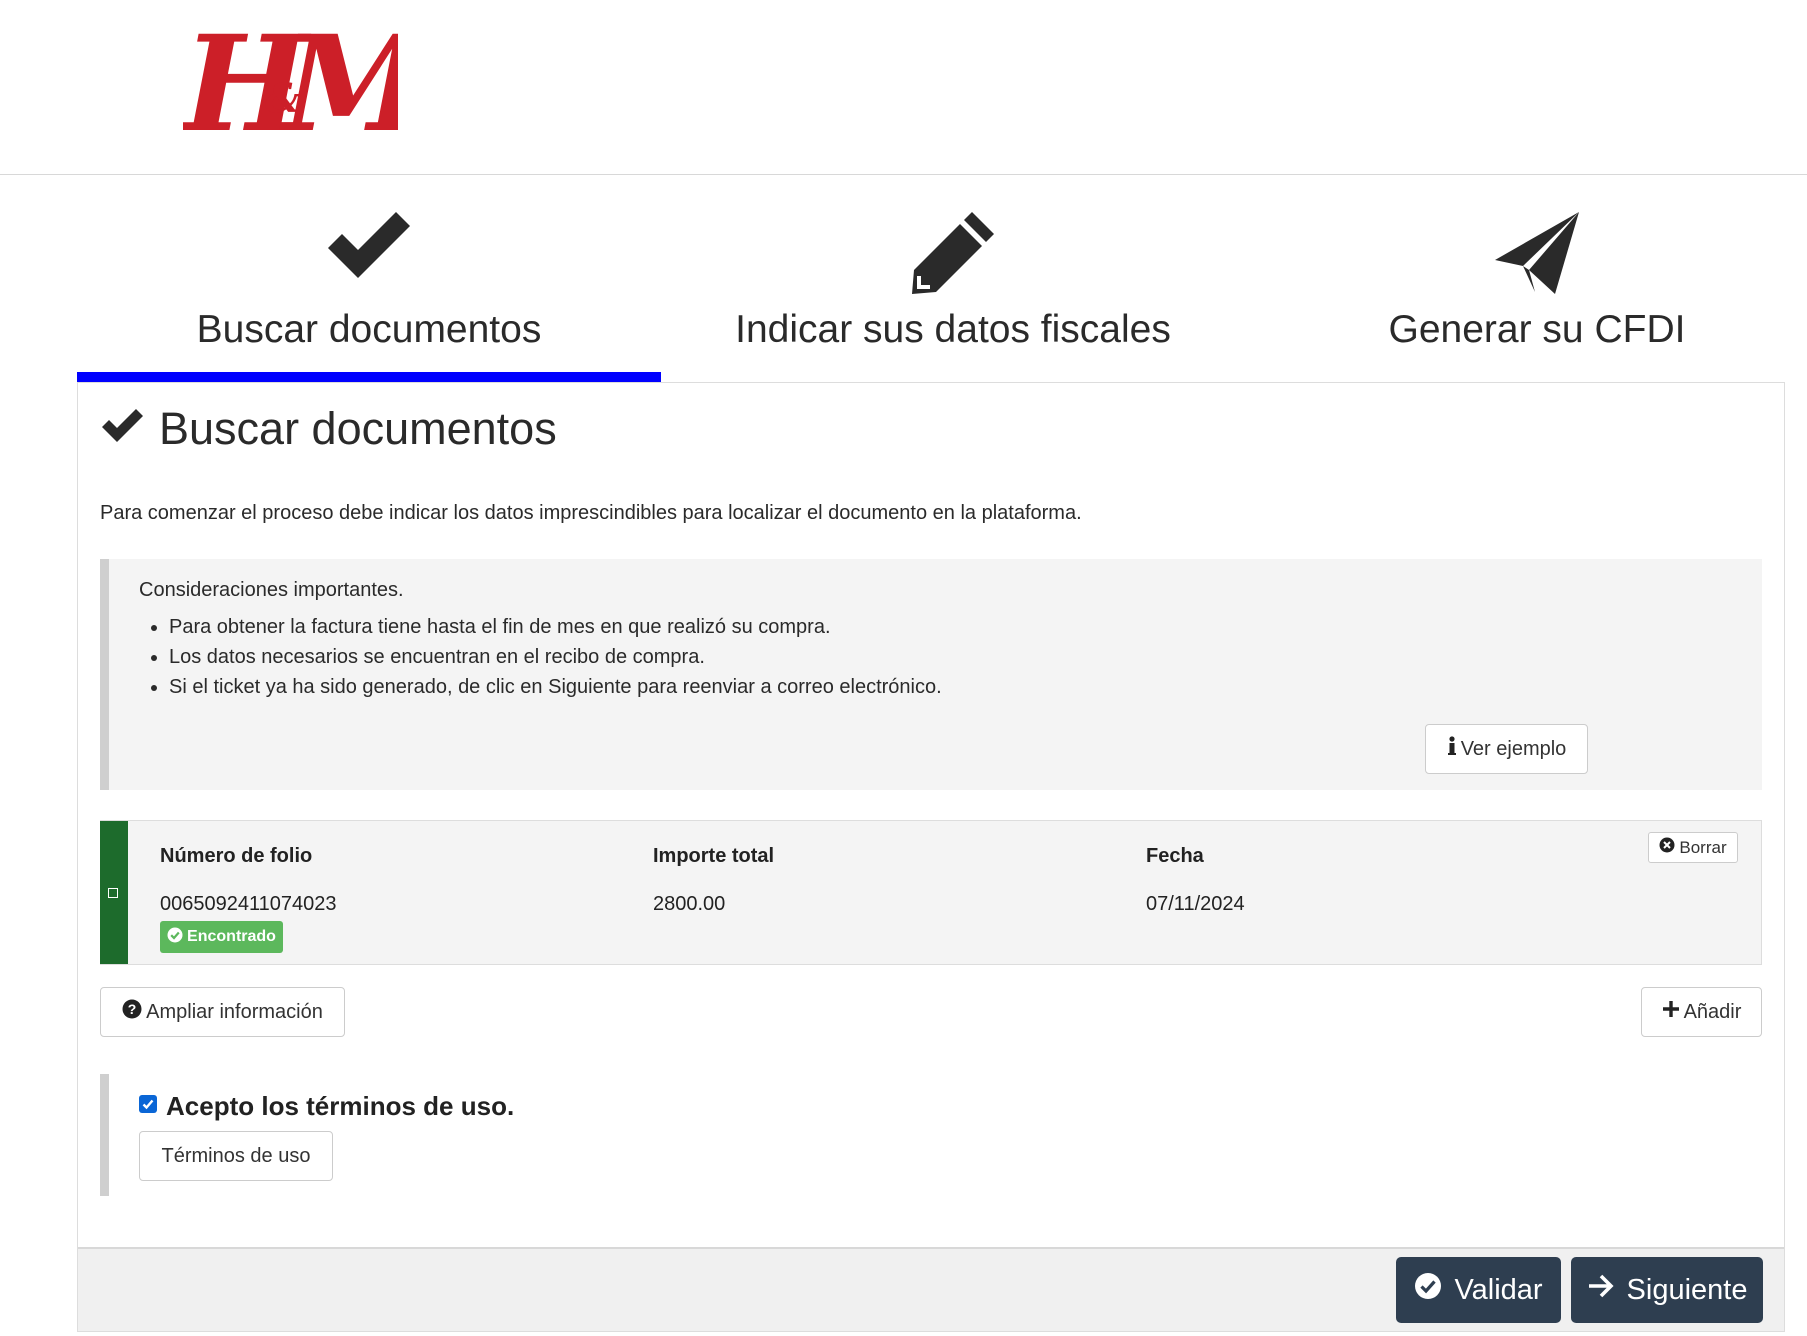 Image resolution: width=1807 pixels, height=1336 pixels. What do you see at coordinates (1687, 1289) in the screenshot?
I see `button-label: Siguiente` at bounding box center [1687, 1289].